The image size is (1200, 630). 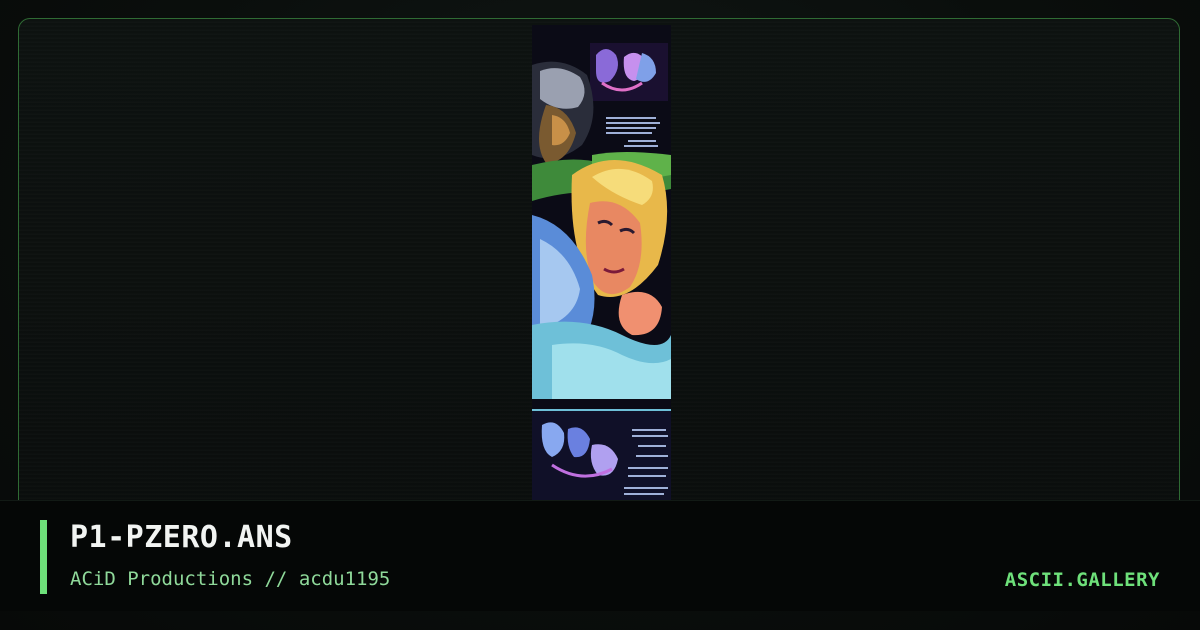 I want to click on artwork-title: P1-PZERO.ANS, so click(x=181, y=537).